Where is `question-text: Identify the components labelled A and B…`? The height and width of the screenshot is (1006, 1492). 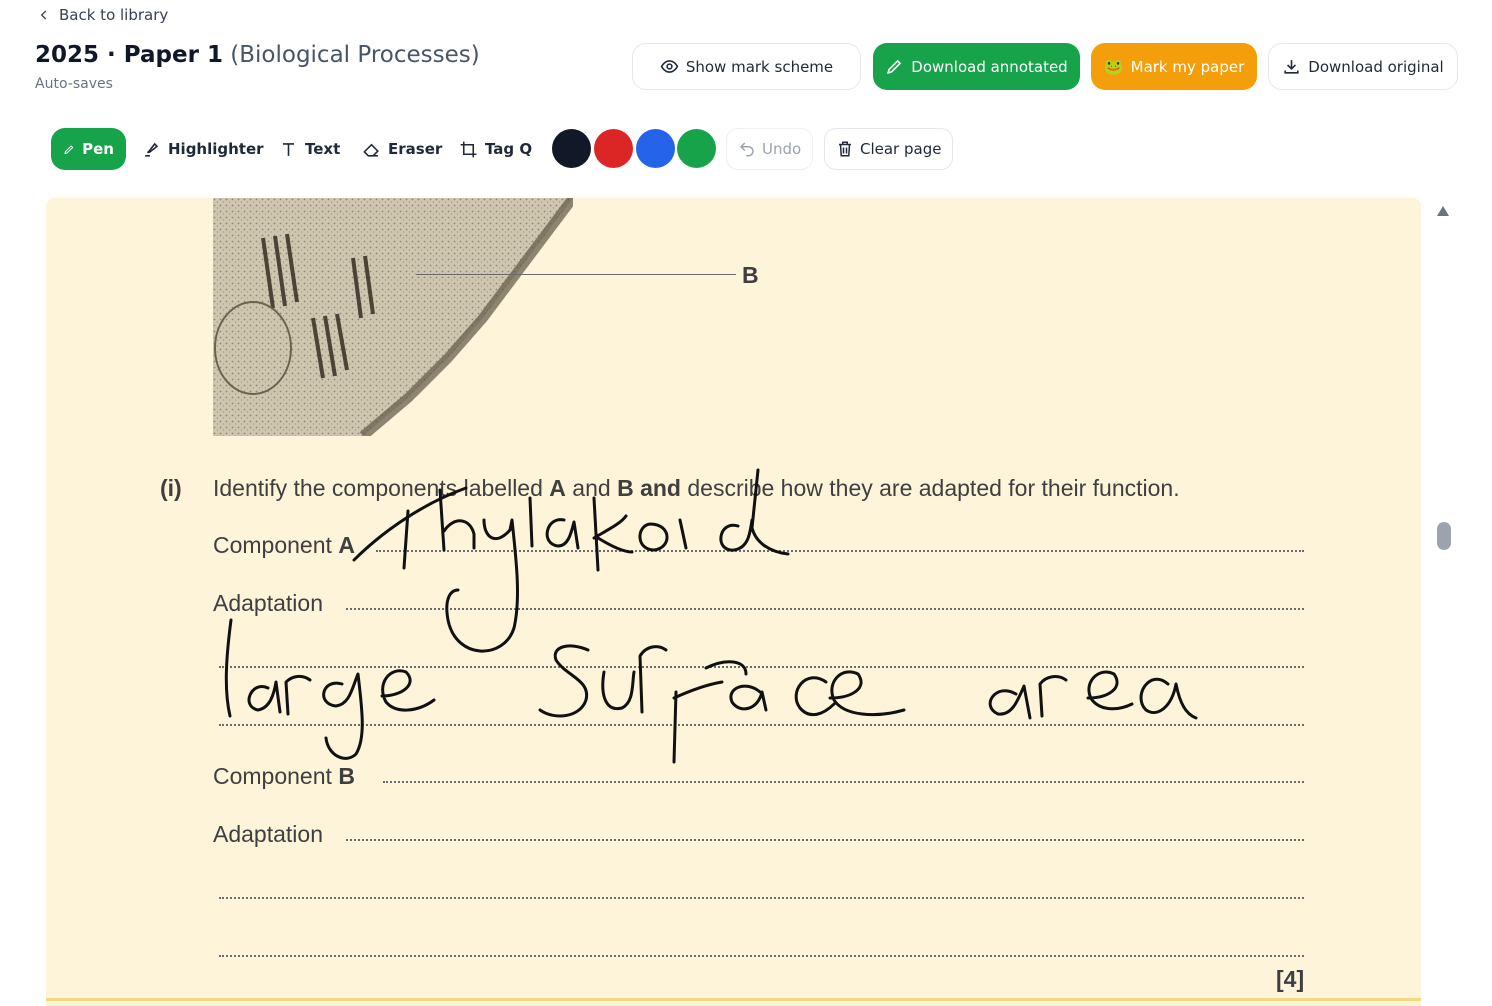
question-text: Identify the components labelled A and B… is located at coordinates (696, 488).